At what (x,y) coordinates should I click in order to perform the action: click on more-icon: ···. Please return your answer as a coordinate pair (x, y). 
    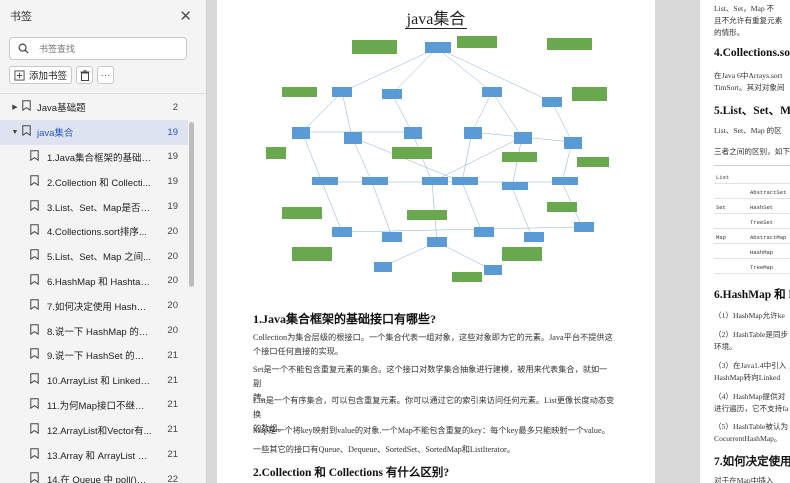
    Looking at the image, I should click on (105, 75).